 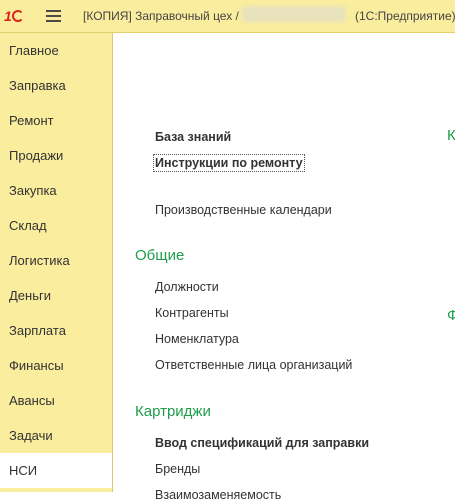 I want to click on sidebar-item-purchases: Закупка, so click(x=56, y=190).